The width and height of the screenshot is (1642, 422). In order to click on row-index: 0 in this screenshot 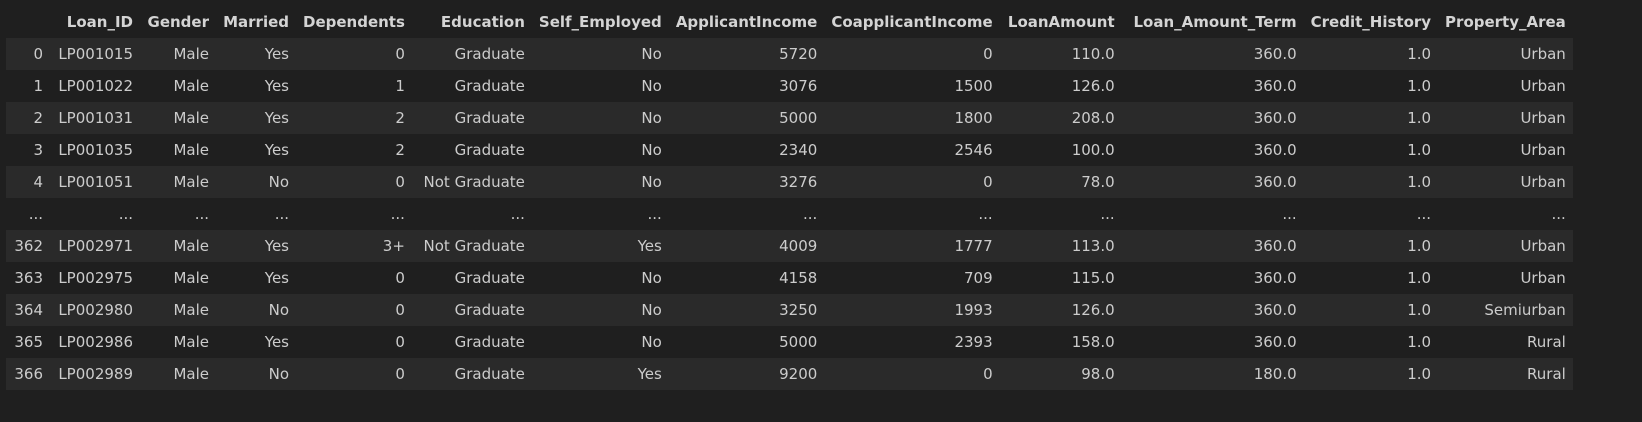, I will do `click(38, 54)`.